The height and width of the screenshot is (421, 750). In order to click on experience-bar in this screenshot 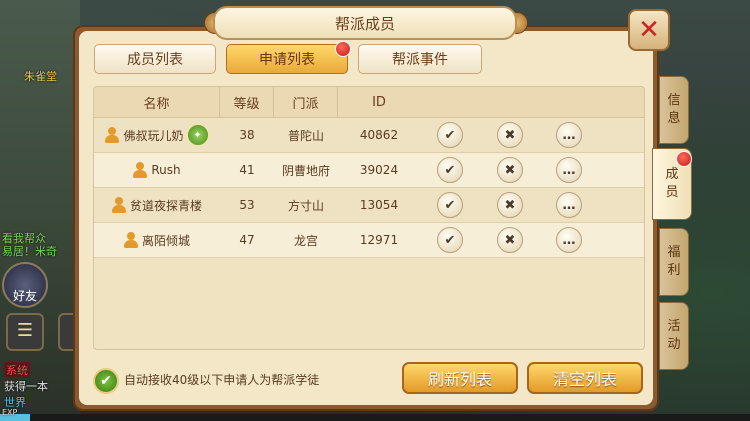, I will do `click(375, 417)`.